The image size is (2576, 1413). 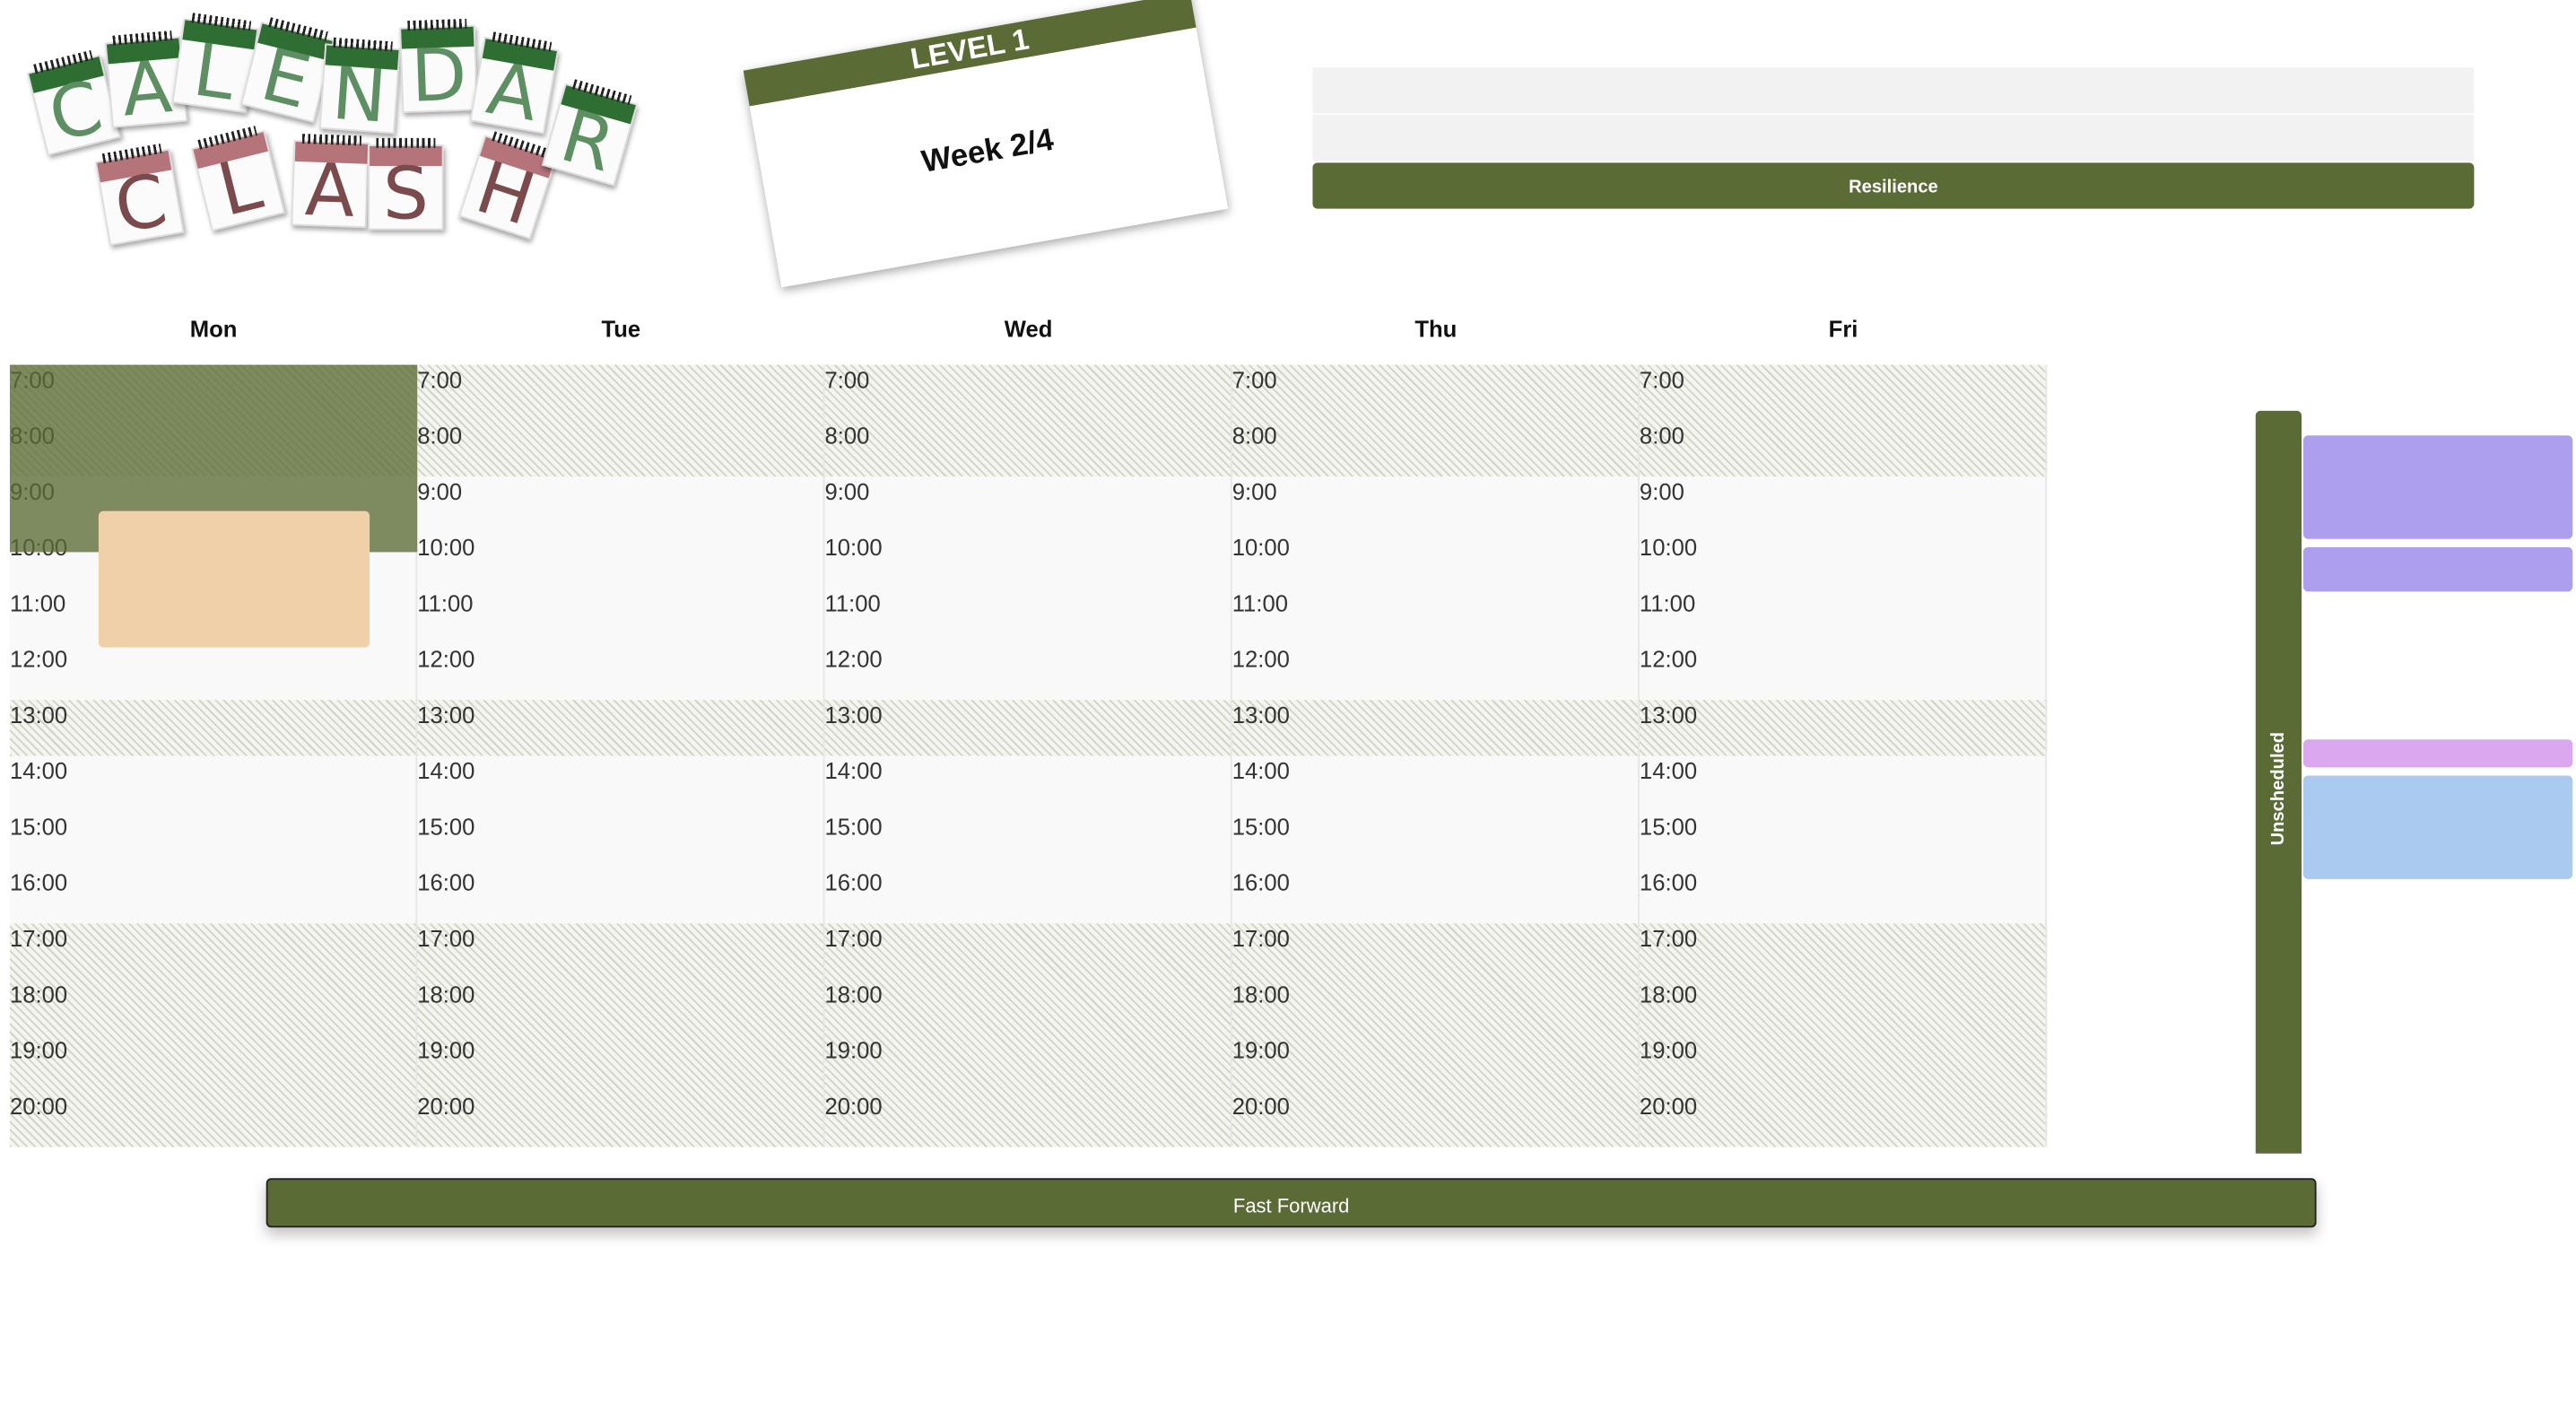 I want to click on logo-bottom-letter-tile: A, so click(x=330, y=184).